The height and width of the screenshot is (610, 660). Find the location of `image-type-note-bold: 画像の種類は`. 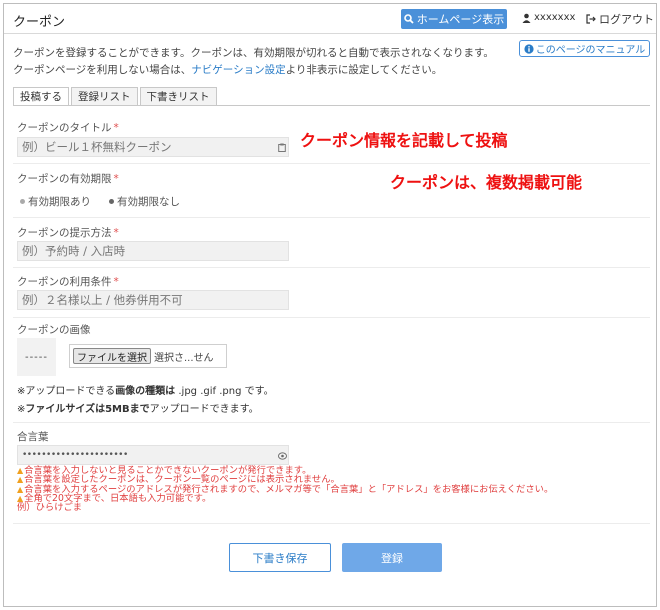

image-type-note-bold: 画像の種類は is located at coordinates (145, 391).